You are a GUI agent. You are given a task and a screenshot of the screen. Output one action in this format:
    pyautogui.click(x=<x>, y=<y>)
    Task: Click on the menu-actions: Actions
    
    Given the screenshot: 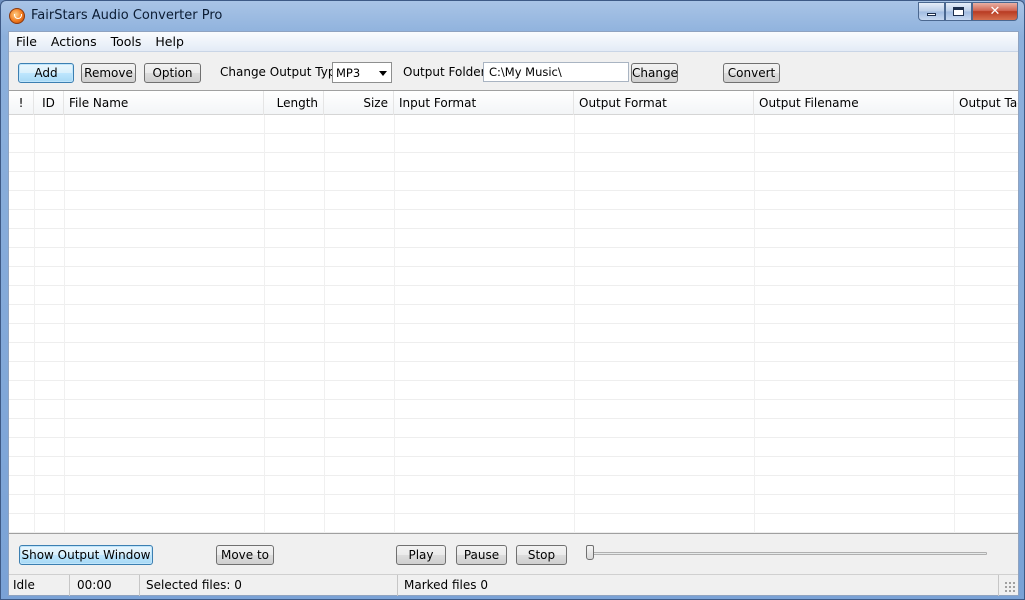 What is the action you would take?
    pyautogui.click(x=74, y=42)
    